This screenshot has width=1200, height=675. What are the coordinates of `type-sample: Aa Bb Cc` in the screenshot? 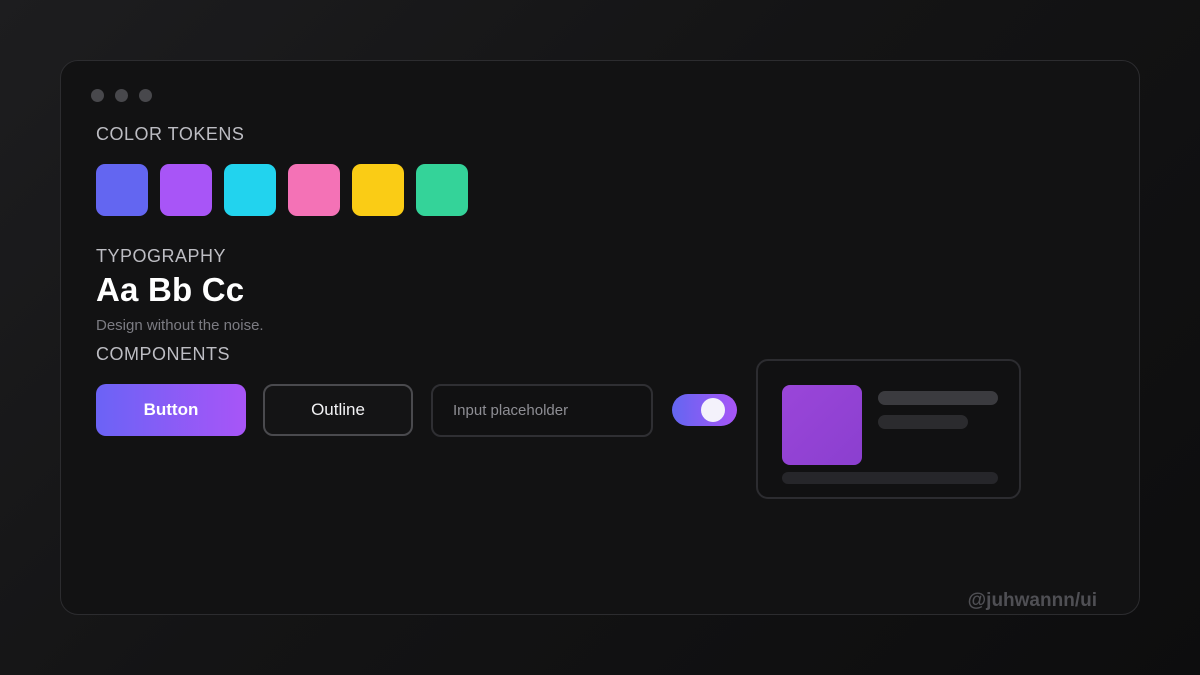 It's located at (170, 289).